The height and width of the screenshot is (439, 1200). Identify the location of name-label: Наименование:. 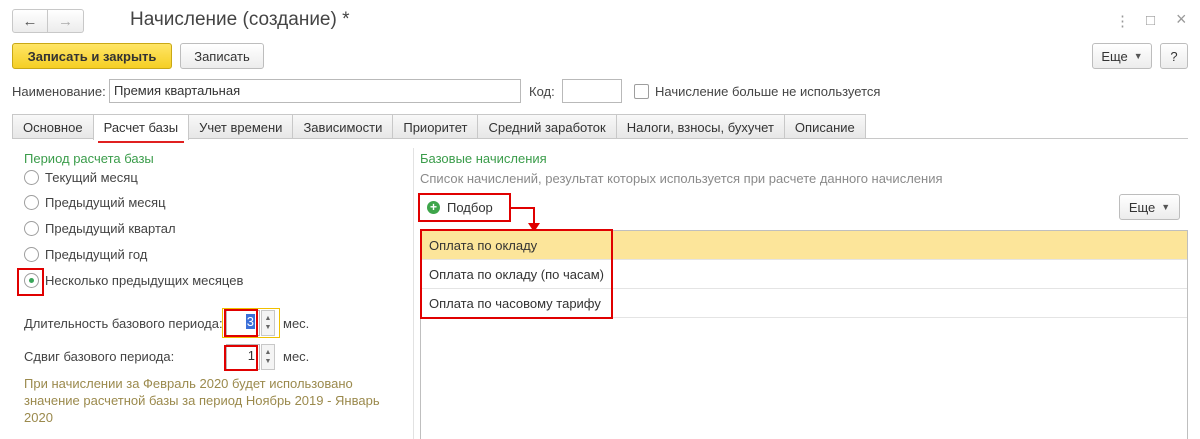
(59, 91).